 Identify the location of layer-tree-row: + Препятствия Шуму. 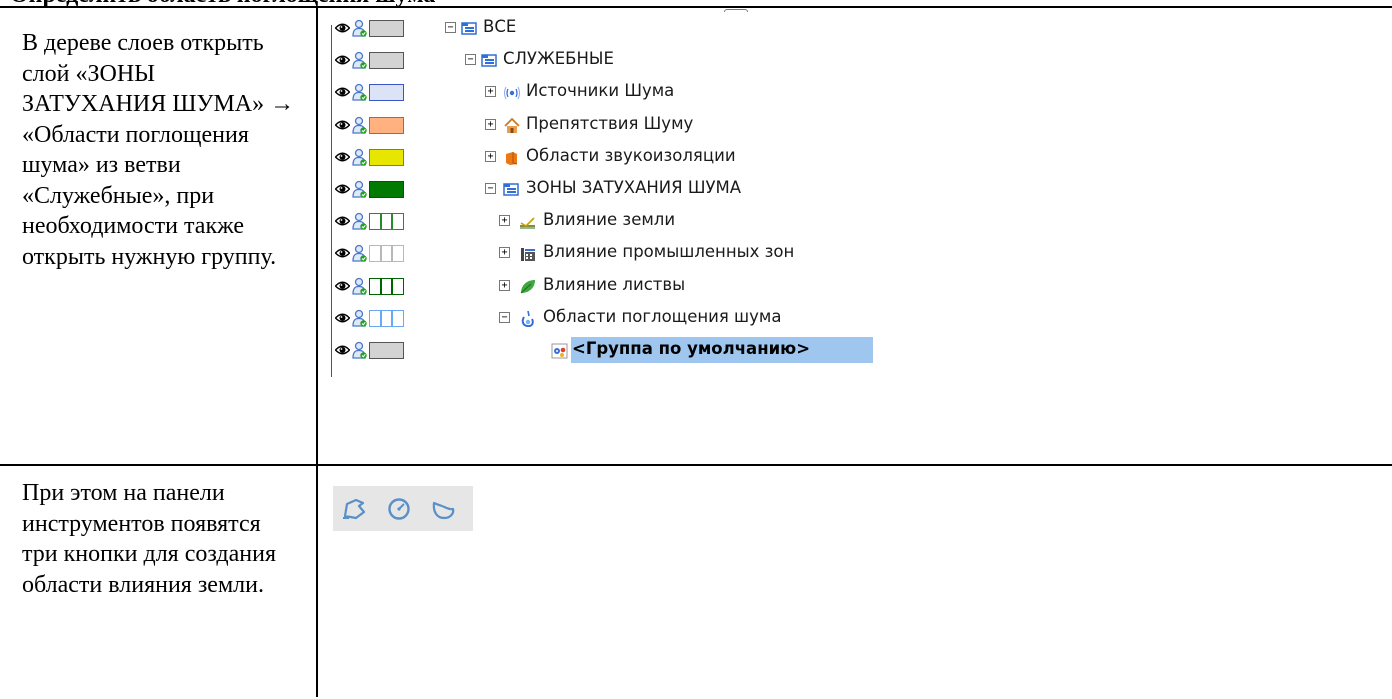
(610, 125).